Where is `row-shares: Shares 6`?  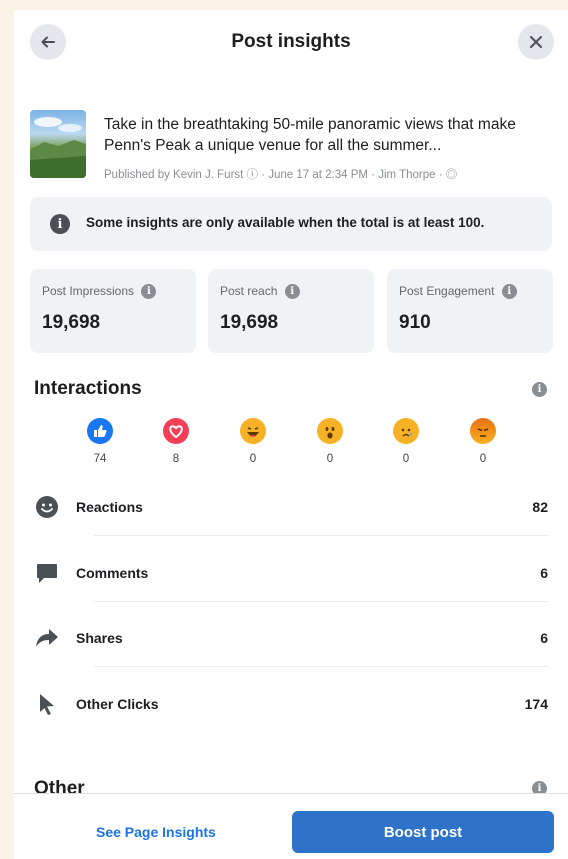
row-shares: Shares 6 is located at coordinates (291, 637).